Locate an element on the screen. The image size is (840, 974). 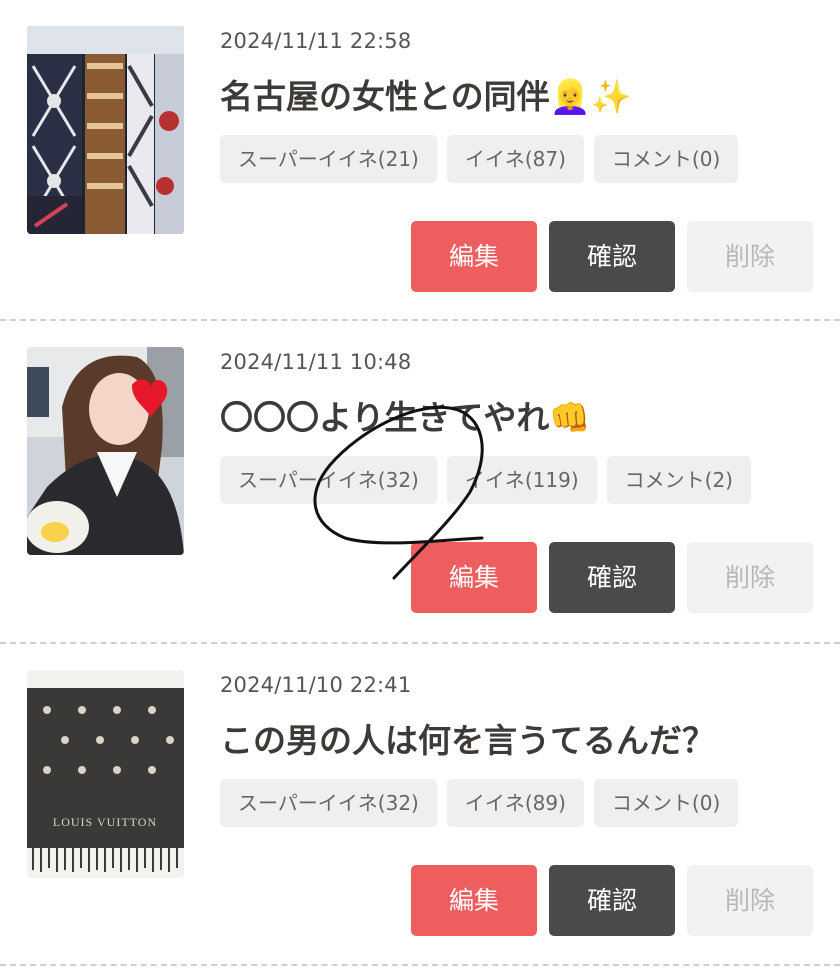
post-stats: スーパーイイネ(32) イイネ(119) コメント(2) is located at coordinates (485, 480).